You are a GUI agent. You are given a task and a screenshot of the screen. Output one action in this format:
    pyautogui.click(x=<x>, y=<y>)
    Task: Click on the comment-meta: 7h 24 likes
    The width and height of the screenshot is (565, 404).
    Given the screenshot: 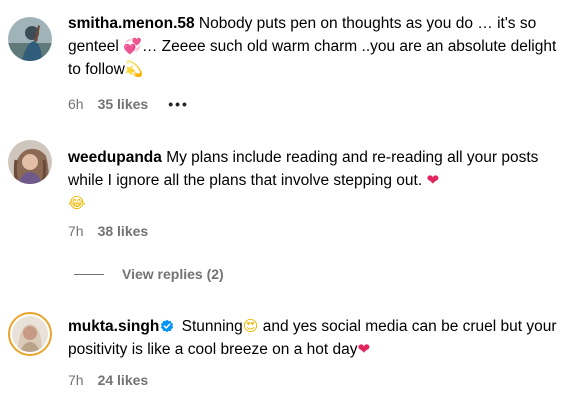 What is the action you would take?
    pyautogui.click(x=108, y=380)
    